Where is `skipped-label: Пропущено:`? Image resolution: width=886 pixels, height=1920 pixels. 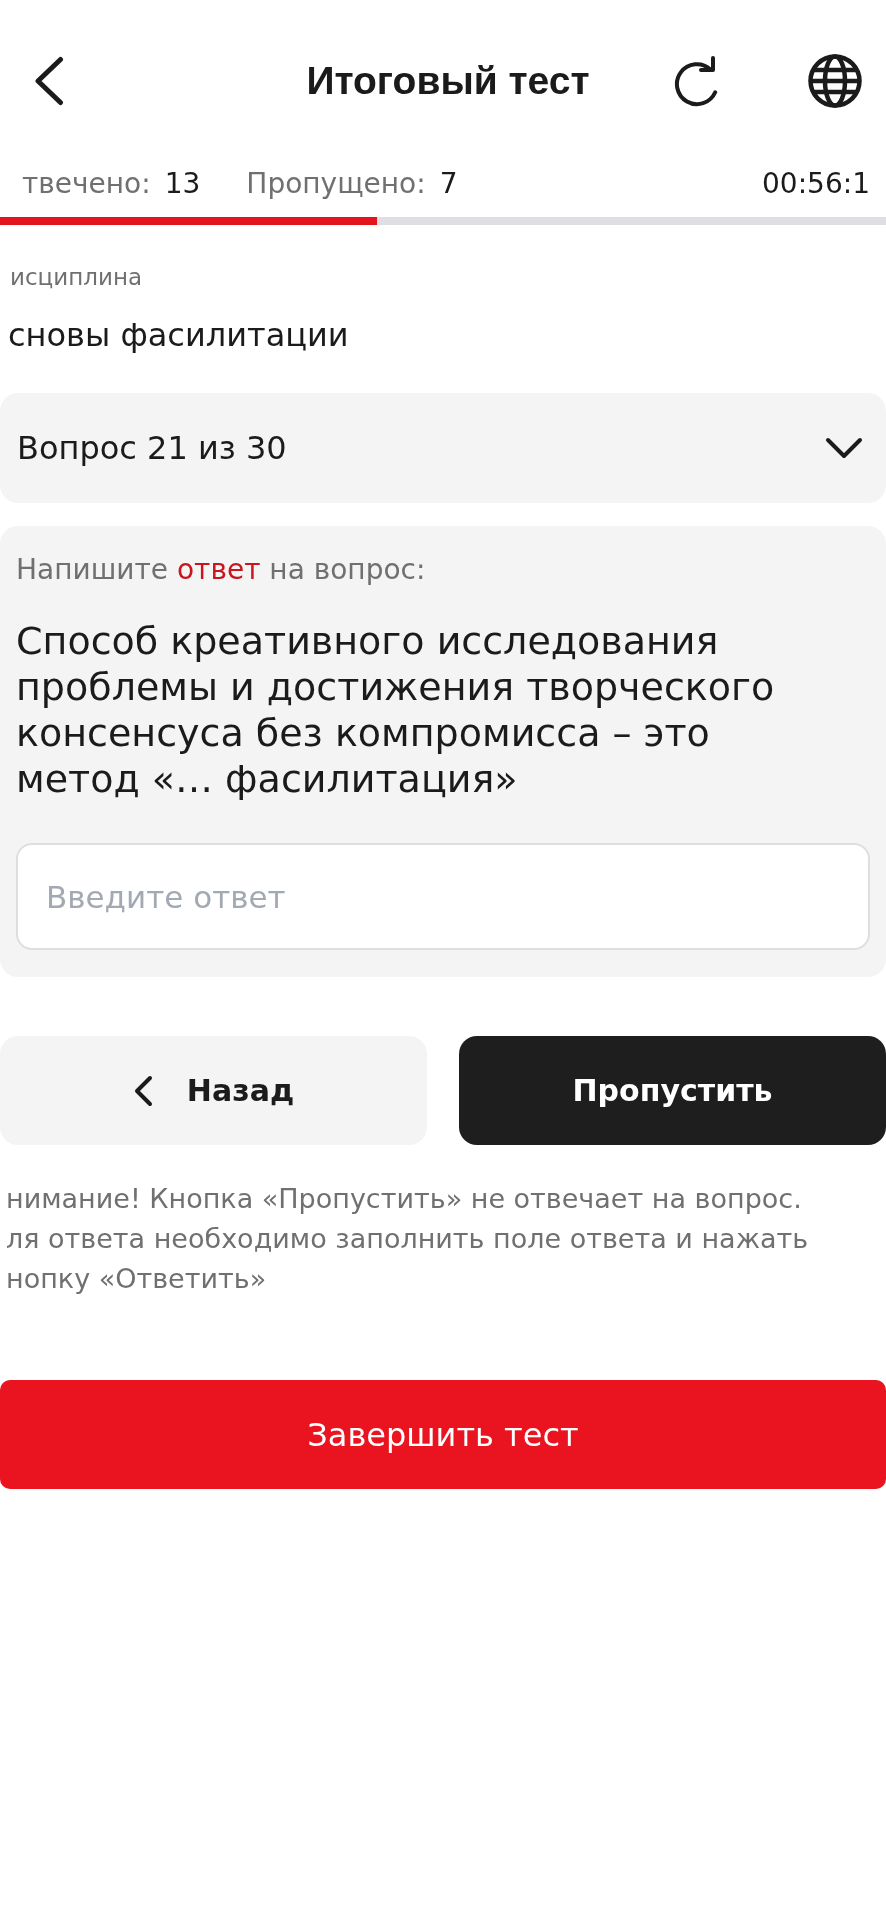
skipped-label: Пропущено: is located at coordinates (336, 183).